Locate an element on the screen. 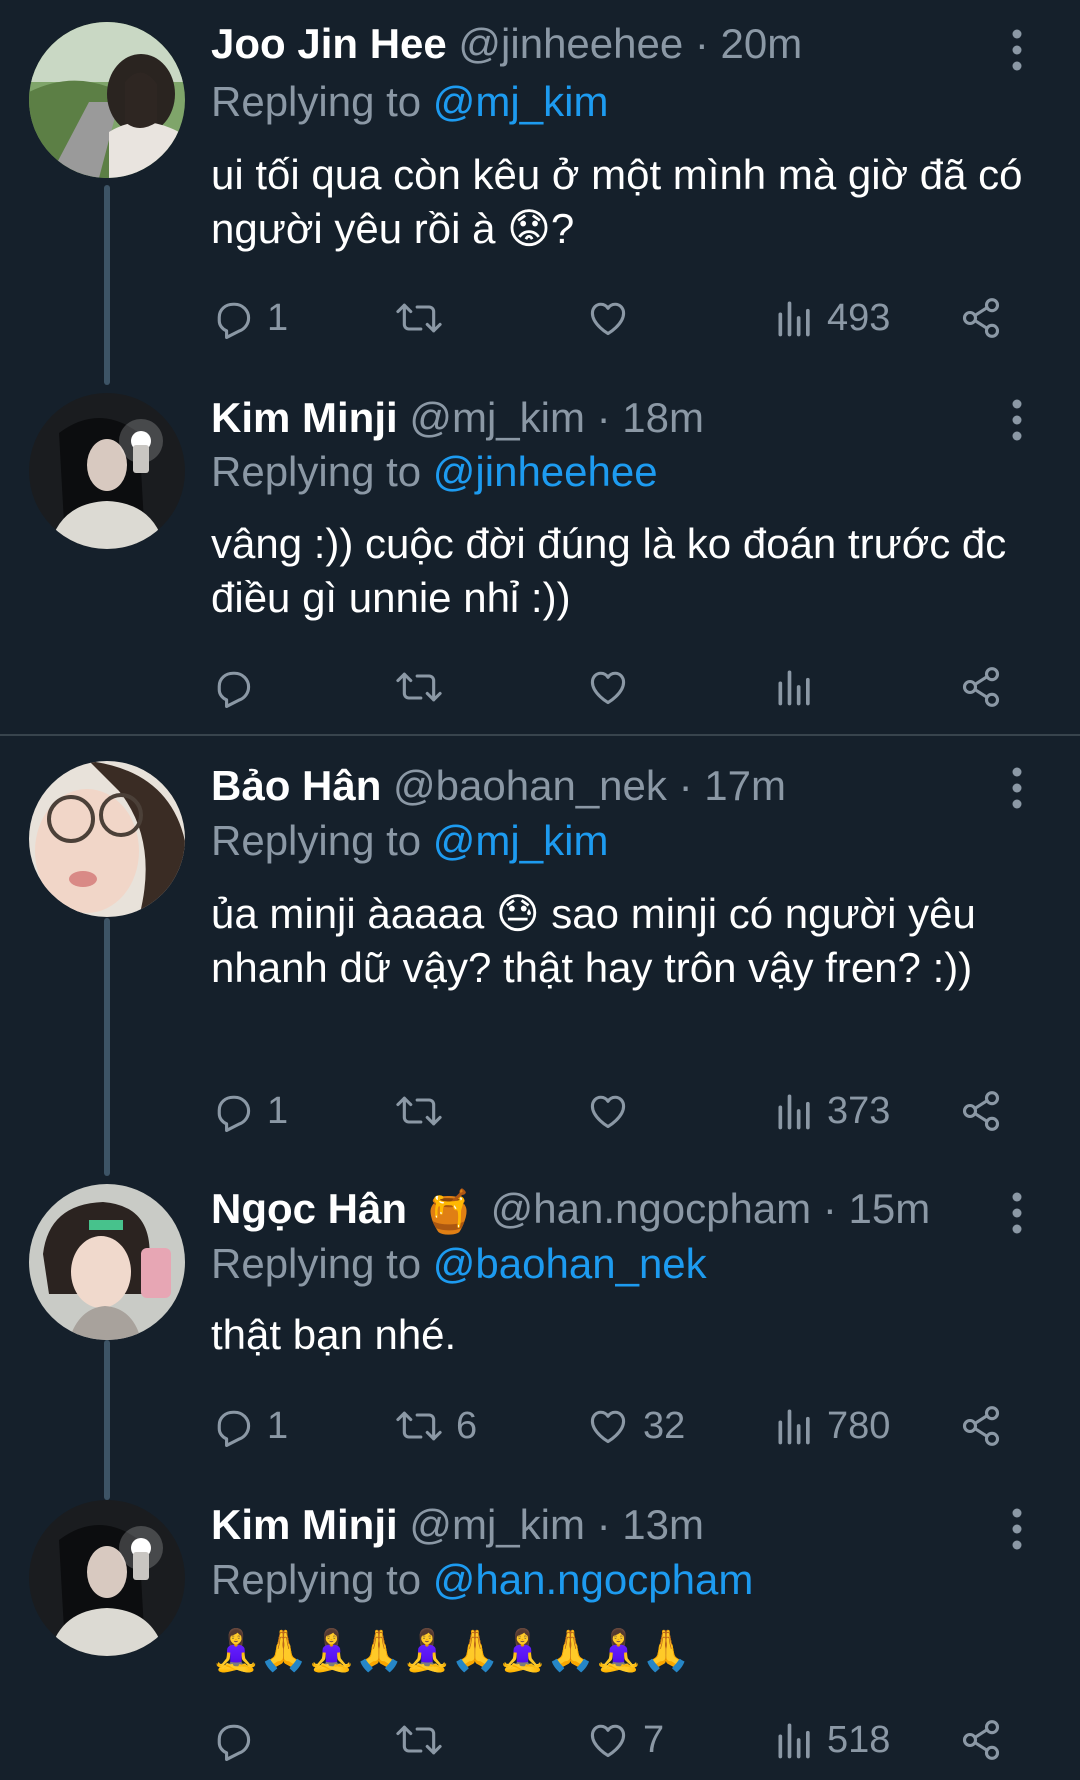  like-button: 32 is located at coordinates (635, 1426).